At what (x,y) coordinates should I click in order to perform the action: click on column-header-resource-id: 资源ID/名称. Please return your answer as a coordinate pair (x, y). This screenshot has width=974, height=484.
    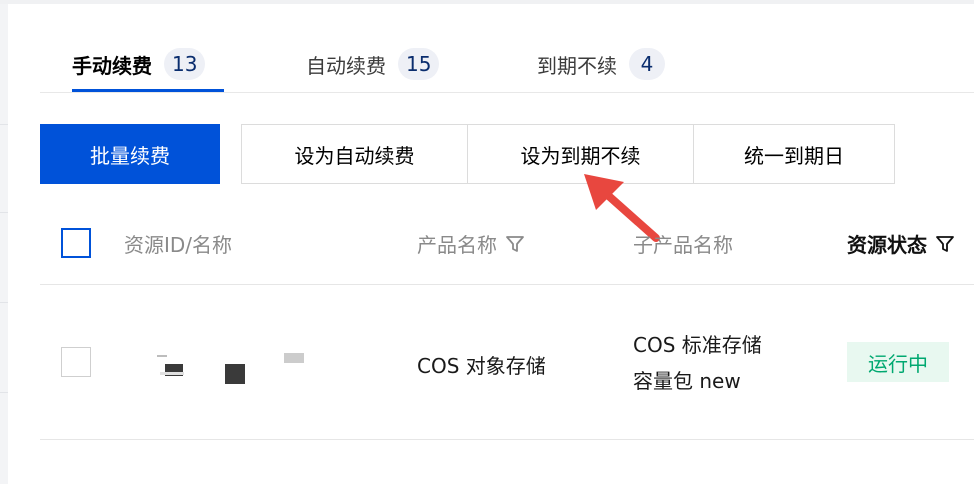
    Looking at the image, I should click on (178, 245).